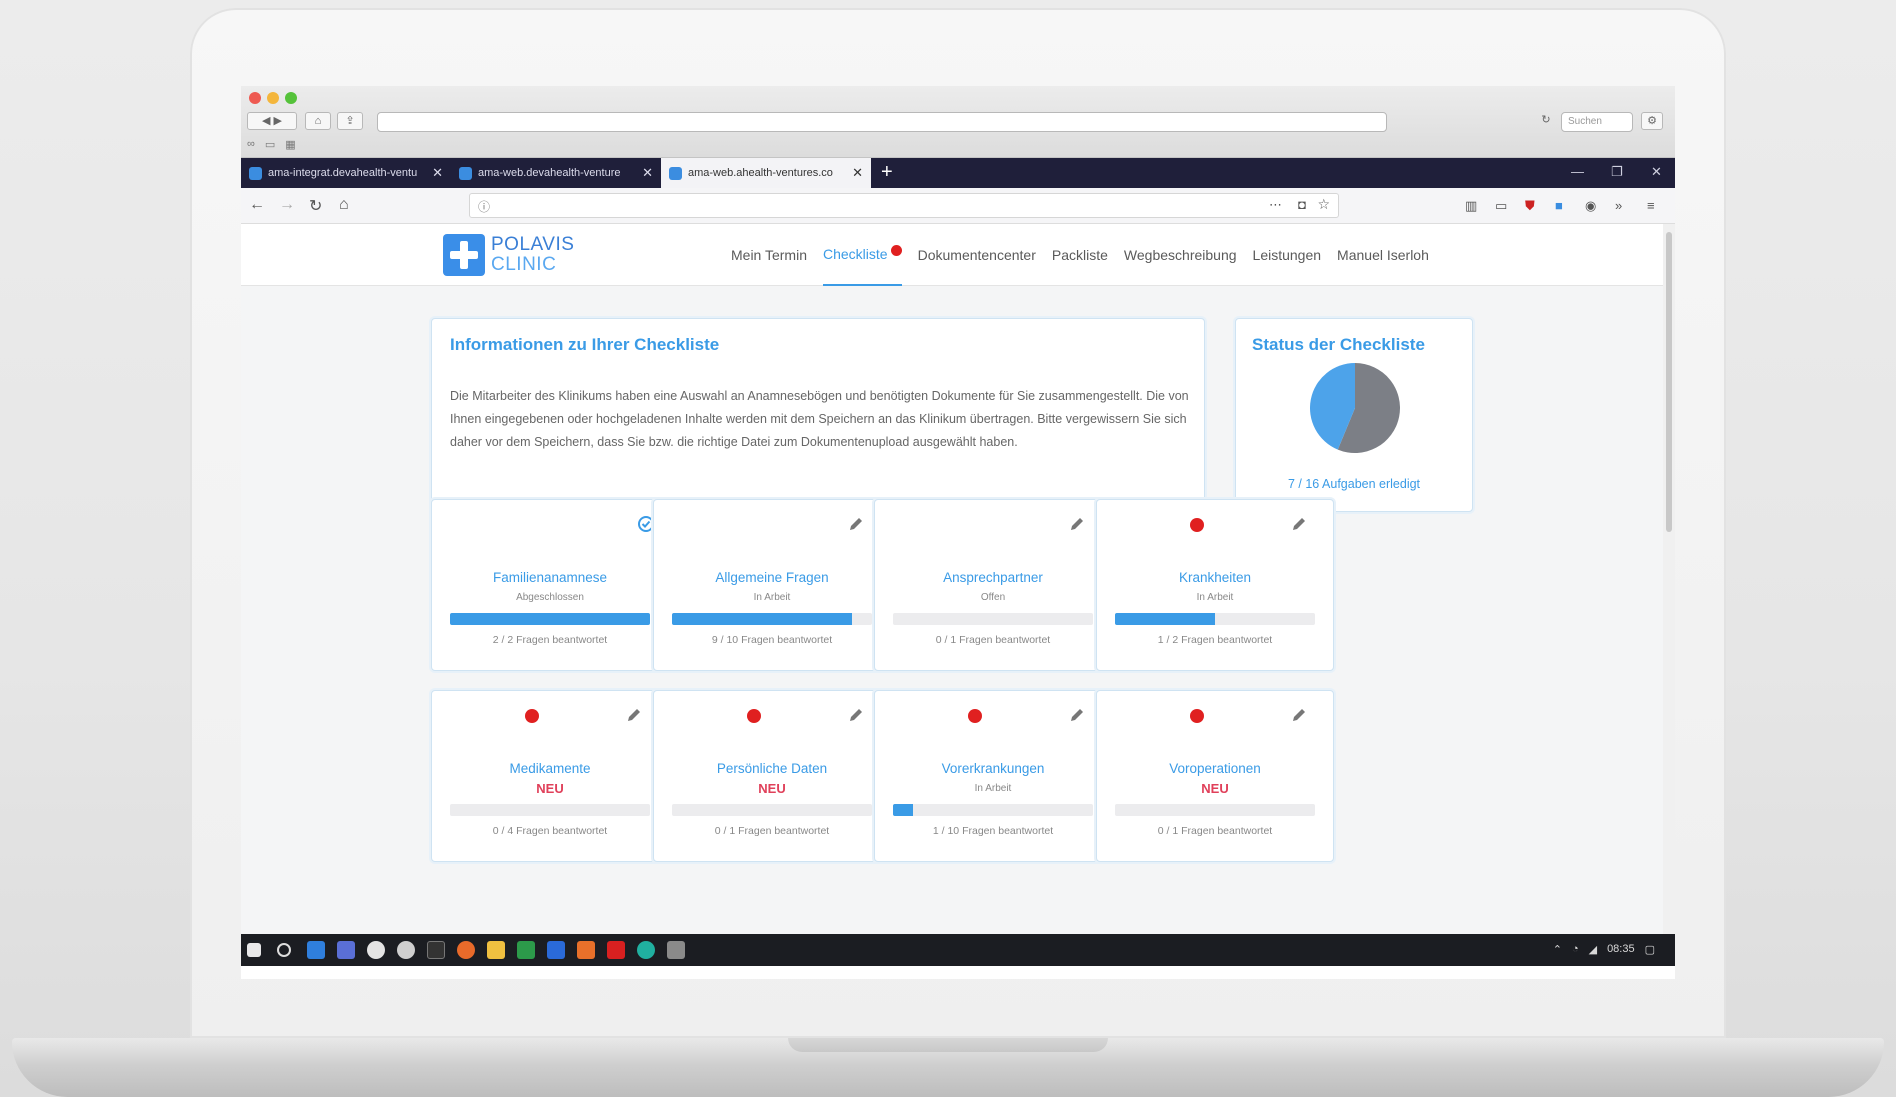  Describe the element at coordinates (862, 255) in the screenshot. I see `menu-item-checkliste: Checkliste` at that location.